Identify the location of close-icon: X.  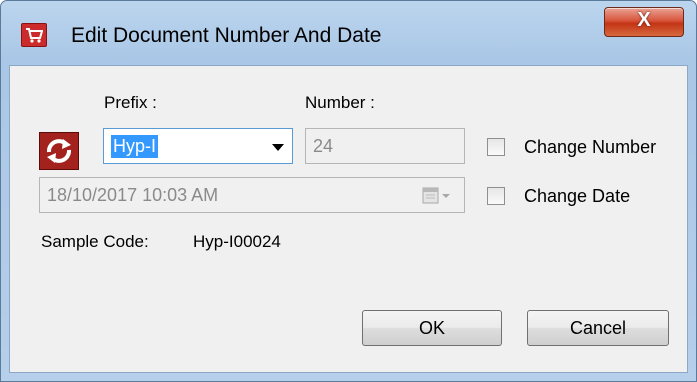
(644, 20).